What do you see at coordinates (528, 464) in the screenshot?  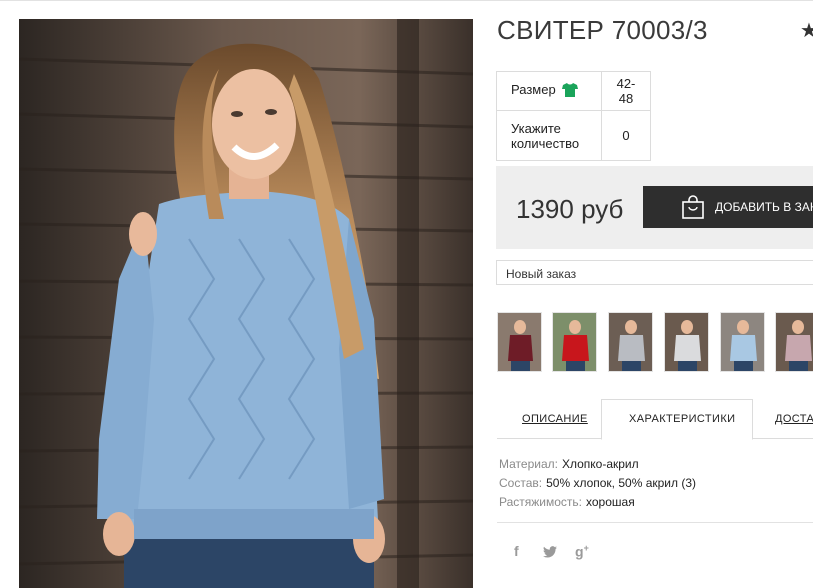 I see `property-key: Материал:` at bounding box center [528, 464].